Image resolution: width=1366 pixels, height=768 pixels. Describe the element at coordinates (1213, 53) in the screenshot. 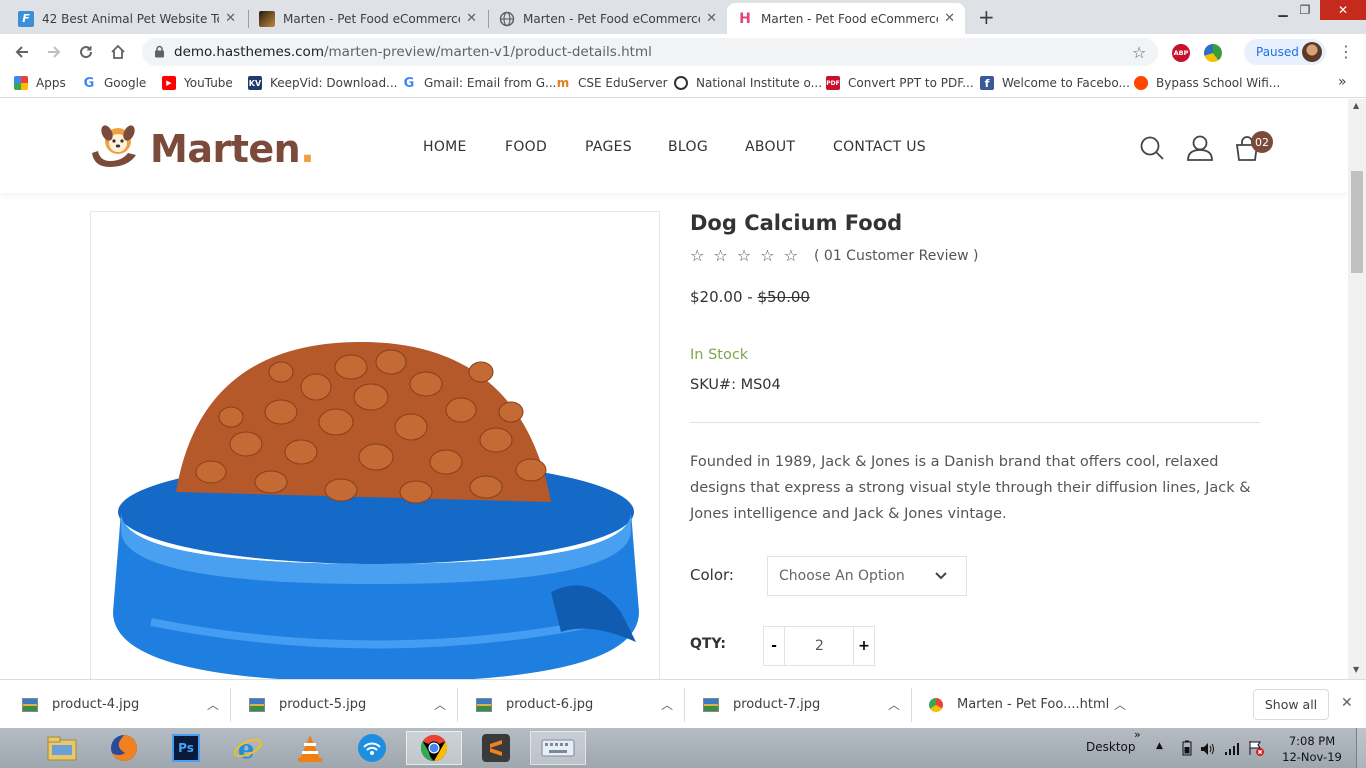

I see `extension-icon` at that location.